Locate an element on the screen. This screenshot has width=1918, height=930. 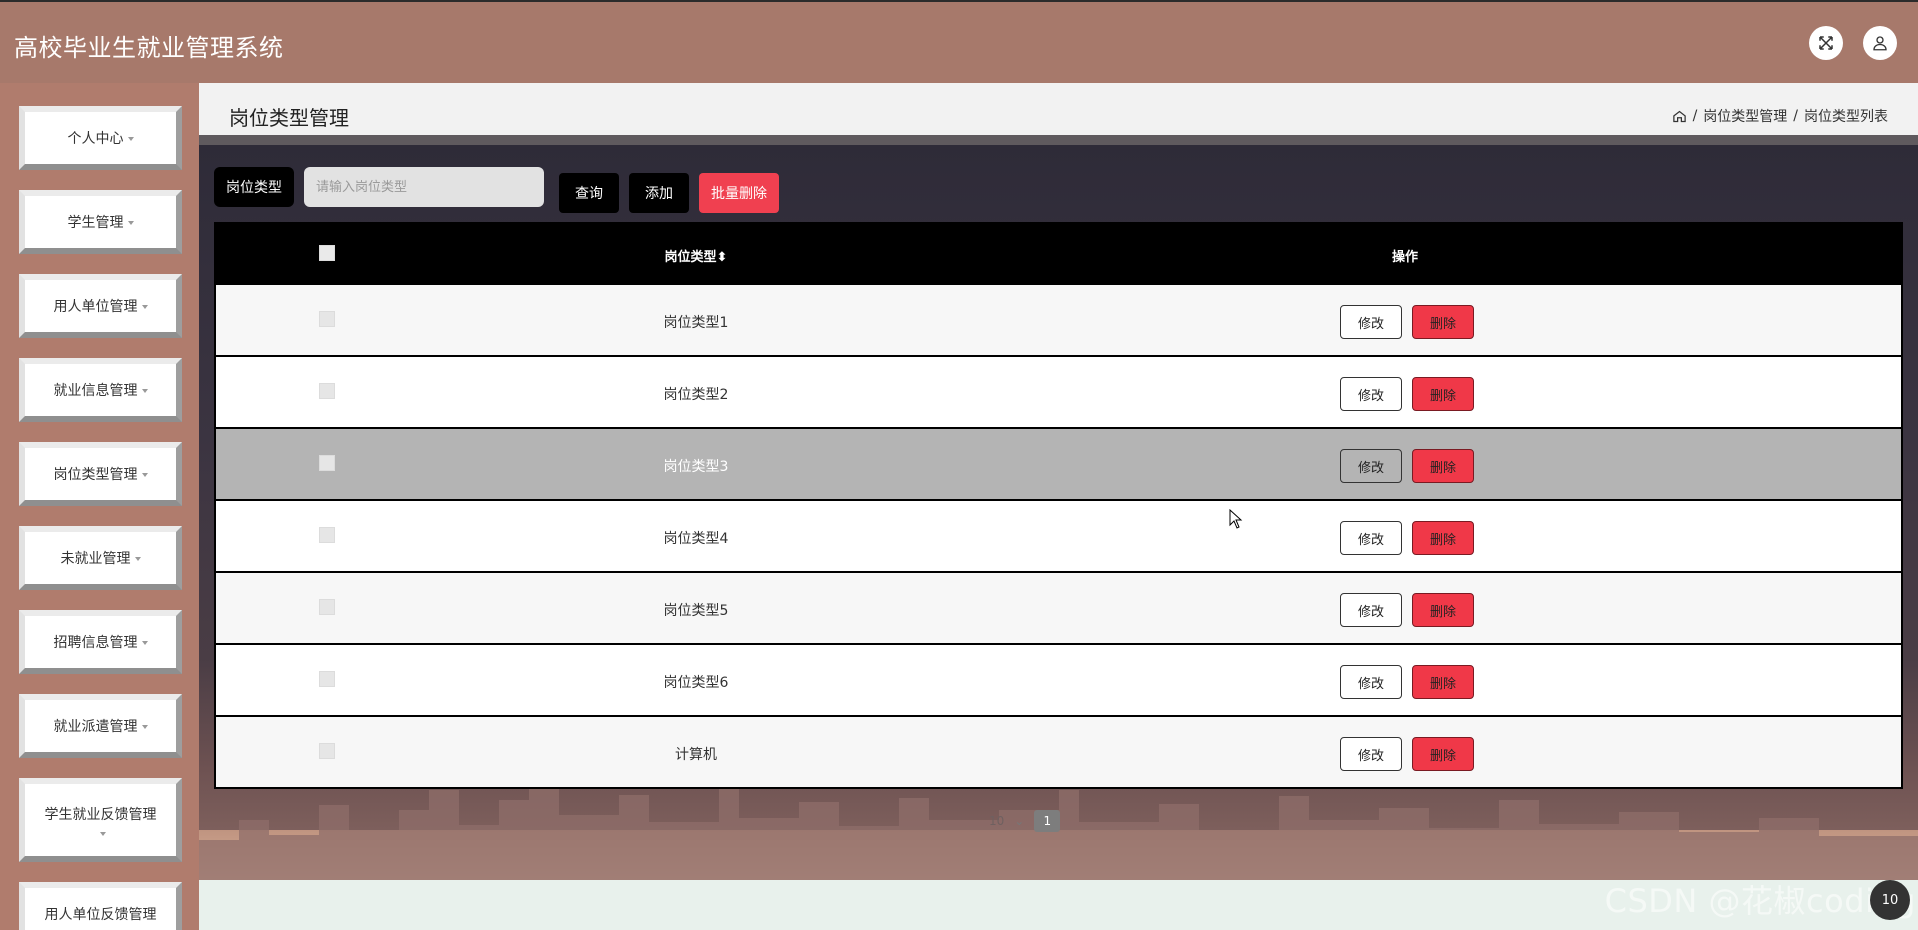
breadcrumb: / 岗位类型管理 / 岗位类型列表 is located at coordinates (1780, 116).